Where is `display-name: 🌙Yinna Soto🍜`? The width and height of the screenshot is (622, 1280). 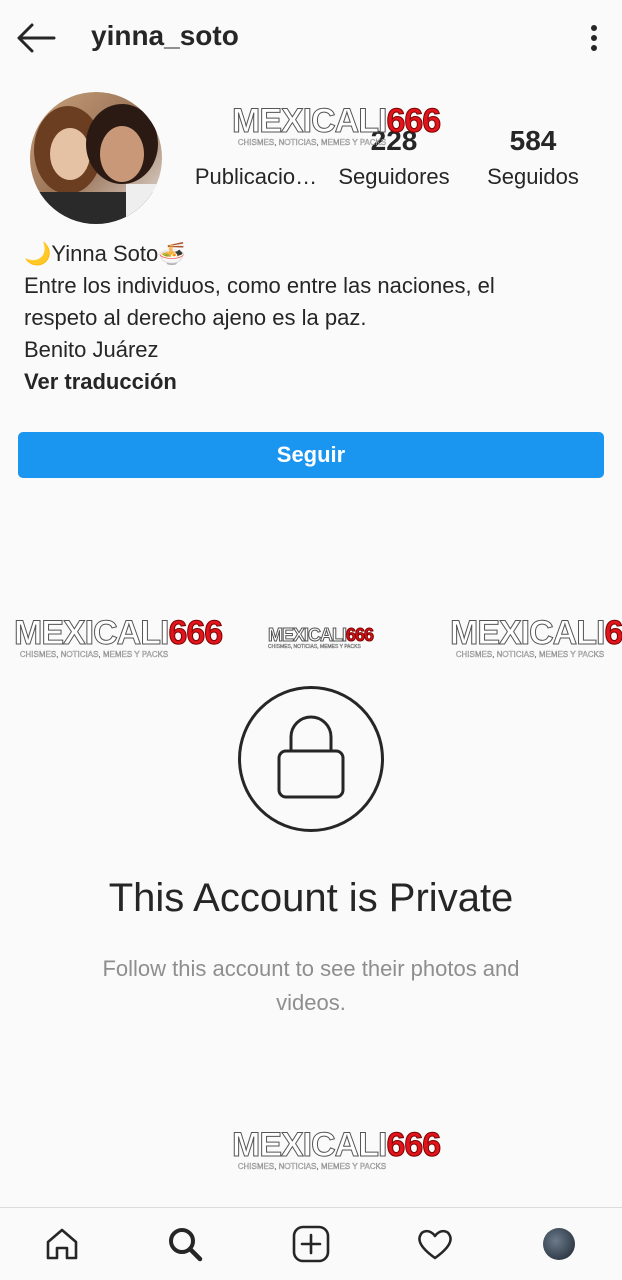
display-name: 🌙Yinna Soto🍜 is located at coordinates (105, 253).